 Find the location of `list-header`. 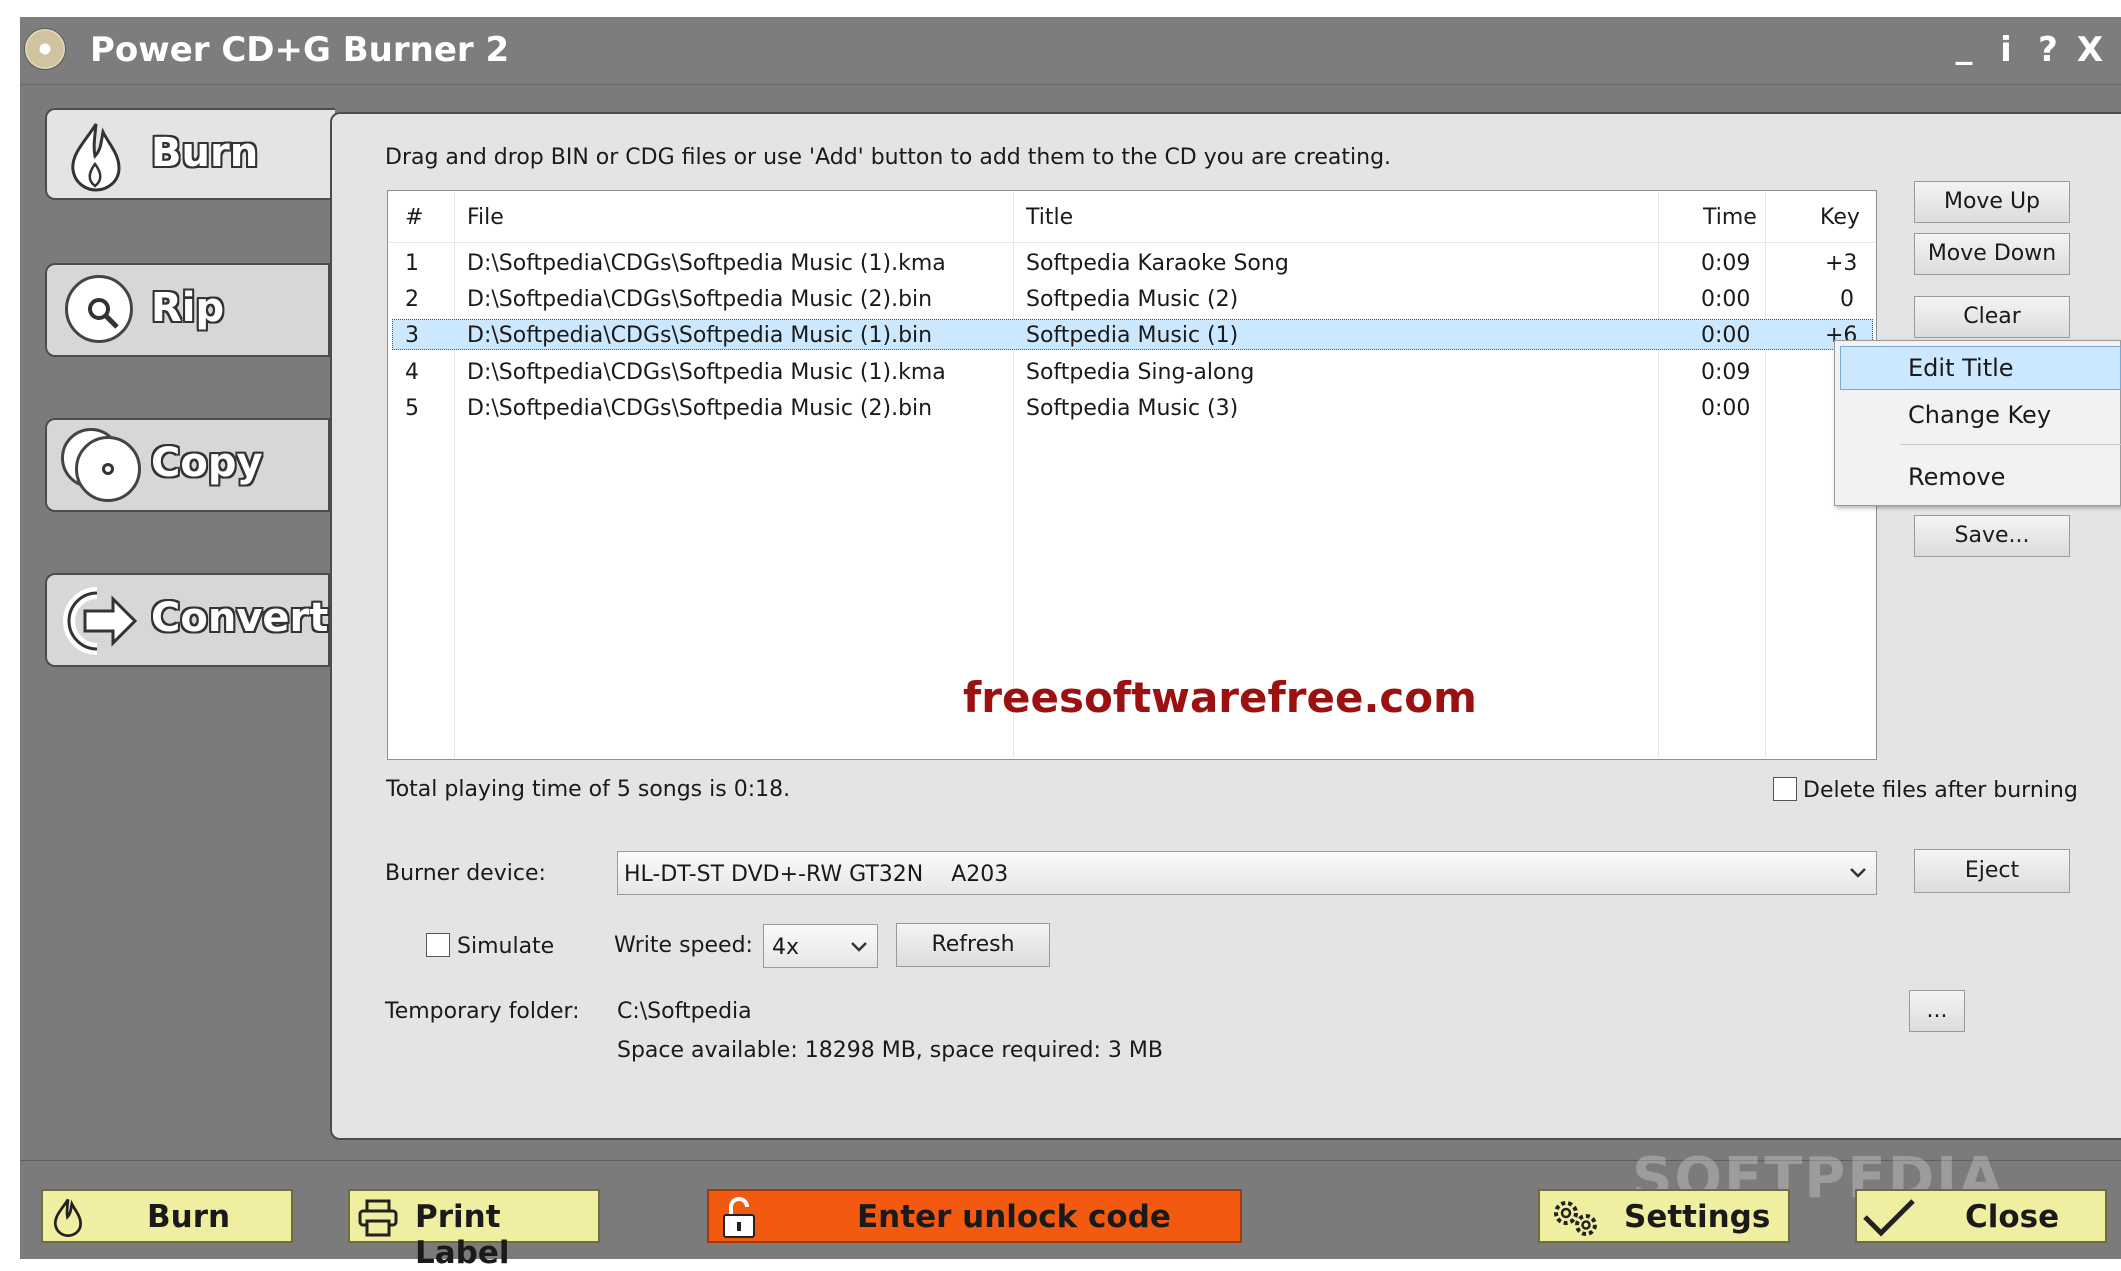

list-header is located at coordinates (1132, 217).